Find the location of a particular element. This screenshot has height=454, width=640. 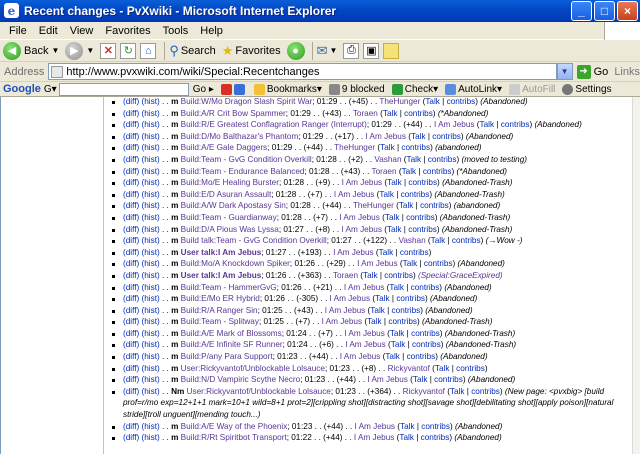

page-link: Build:N/D Vampiric Scythe Necro is located at coordinates (241, 379).